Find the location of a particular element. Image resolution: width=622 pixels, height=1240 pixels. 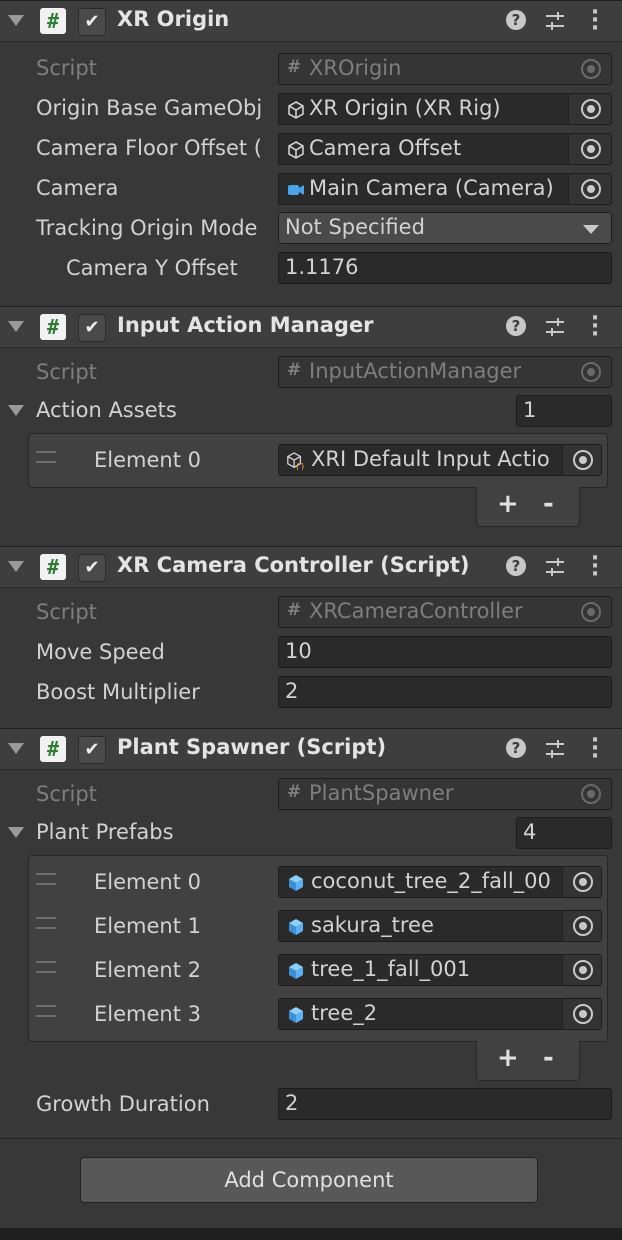

component-header-xr-camera-controller: # ✔ XR Camera Controller (Script) ? · · · is located at coordinates (311, 567).